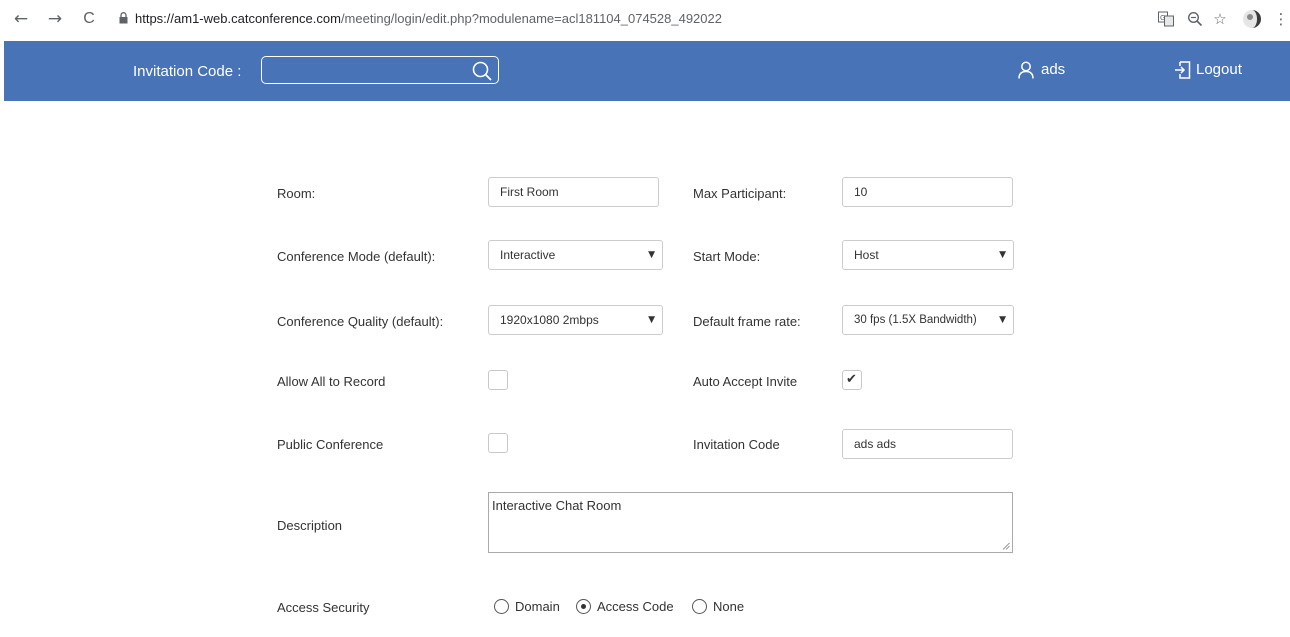 The height and width of the screenshot is (637, 1290). I want to click on auto-accept-label: Auto Accept Invite, so click(745, 381).